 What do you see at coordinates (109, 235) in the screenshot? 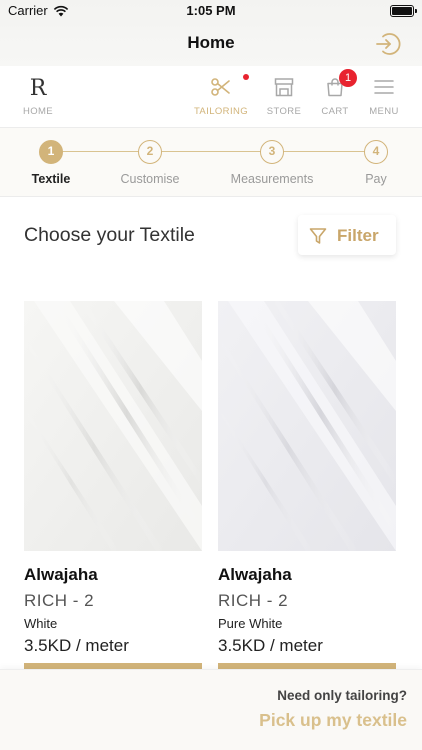
I see `section-heading: Choose your Textile` at bounding box center [109, 235].